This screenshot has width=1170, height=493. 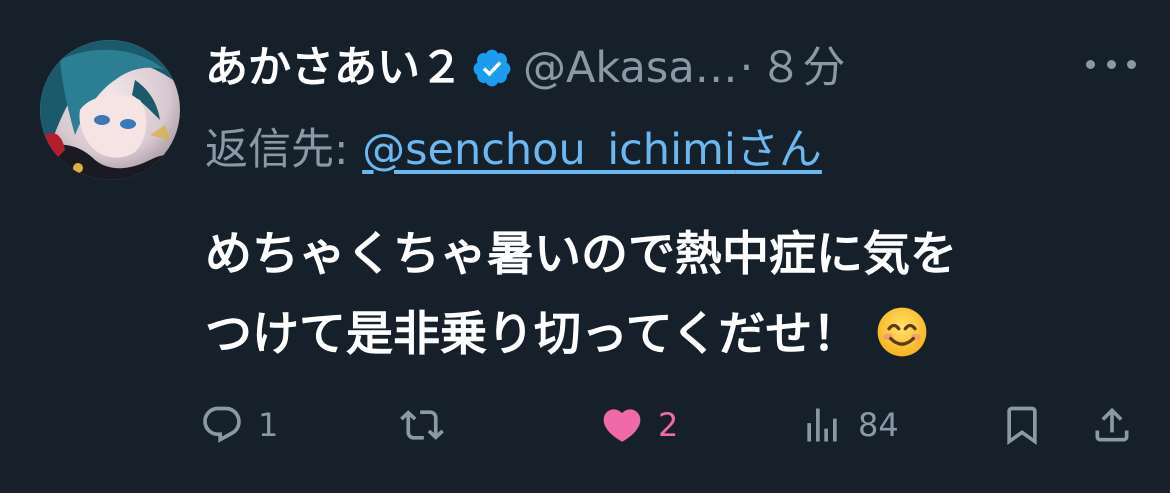 I want to click on share-button, so click(x=1112, y=425).